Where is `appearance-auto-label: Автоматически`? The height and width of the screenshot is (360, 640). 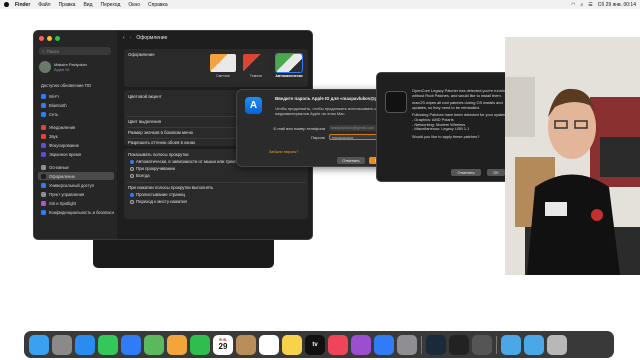 appearance-auto-label: Автоматически is located at coordinates (289, 76).